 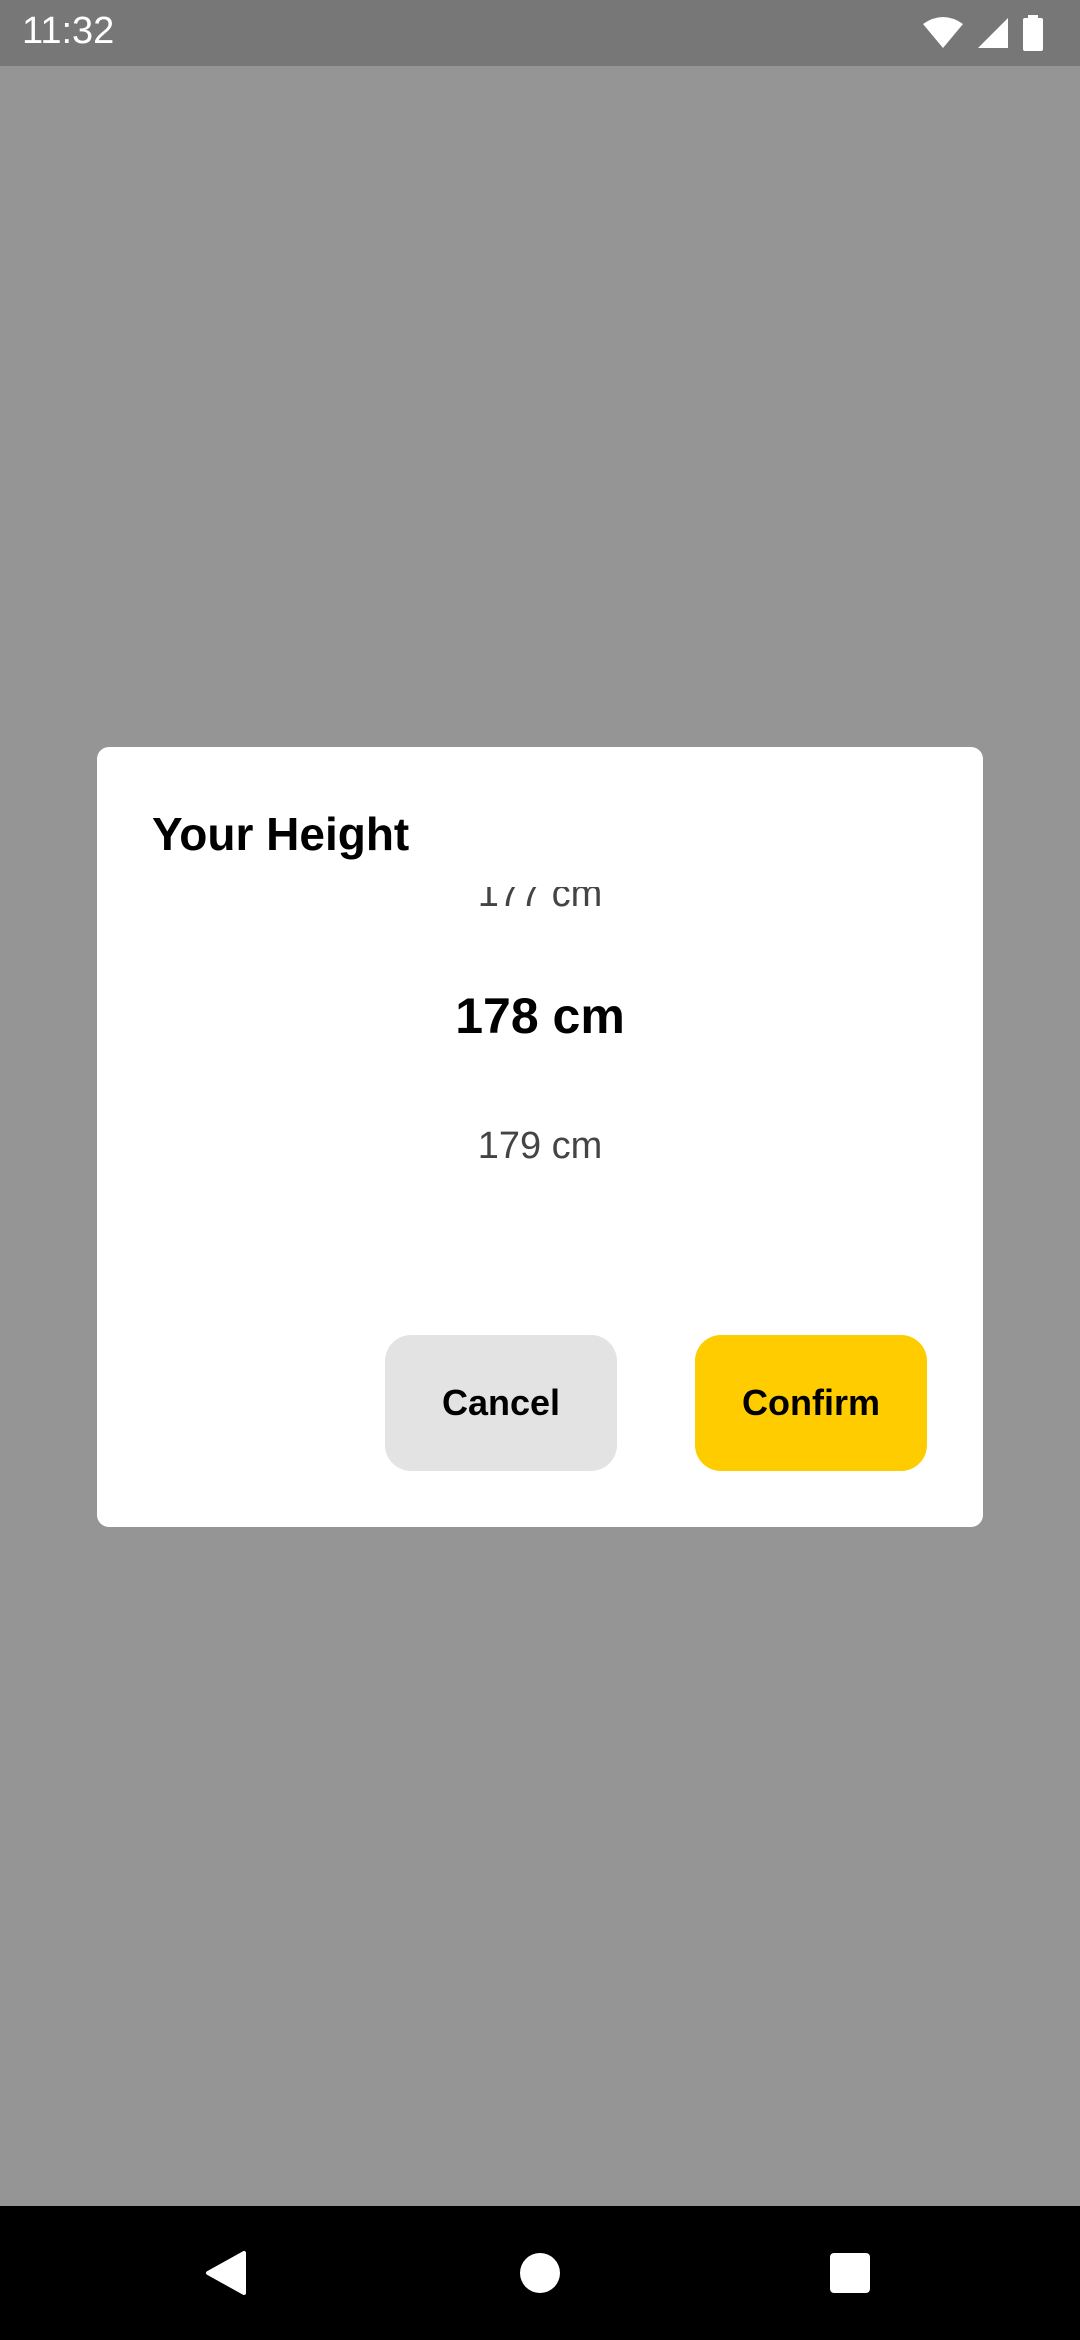 What do you see at coordinates (226, 2273) in the screenshot?
I see `back-icon` at bounding box center [226, 2273].